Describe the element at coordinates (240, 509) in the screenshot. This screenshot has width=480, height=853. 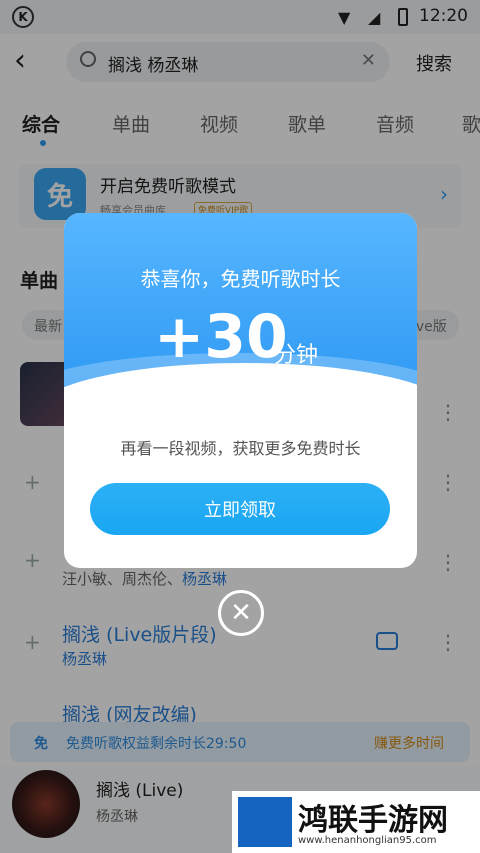
I see `claim-button: 立即领取` at that location.